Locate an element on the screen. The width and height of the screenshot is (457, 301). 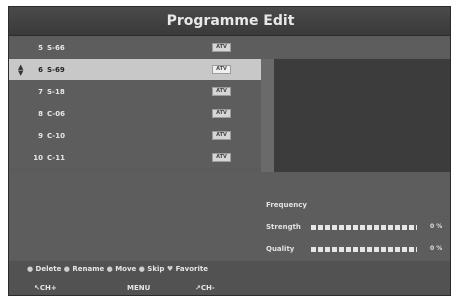
frequency-band: Frequency is located at coordinates (229, 205).